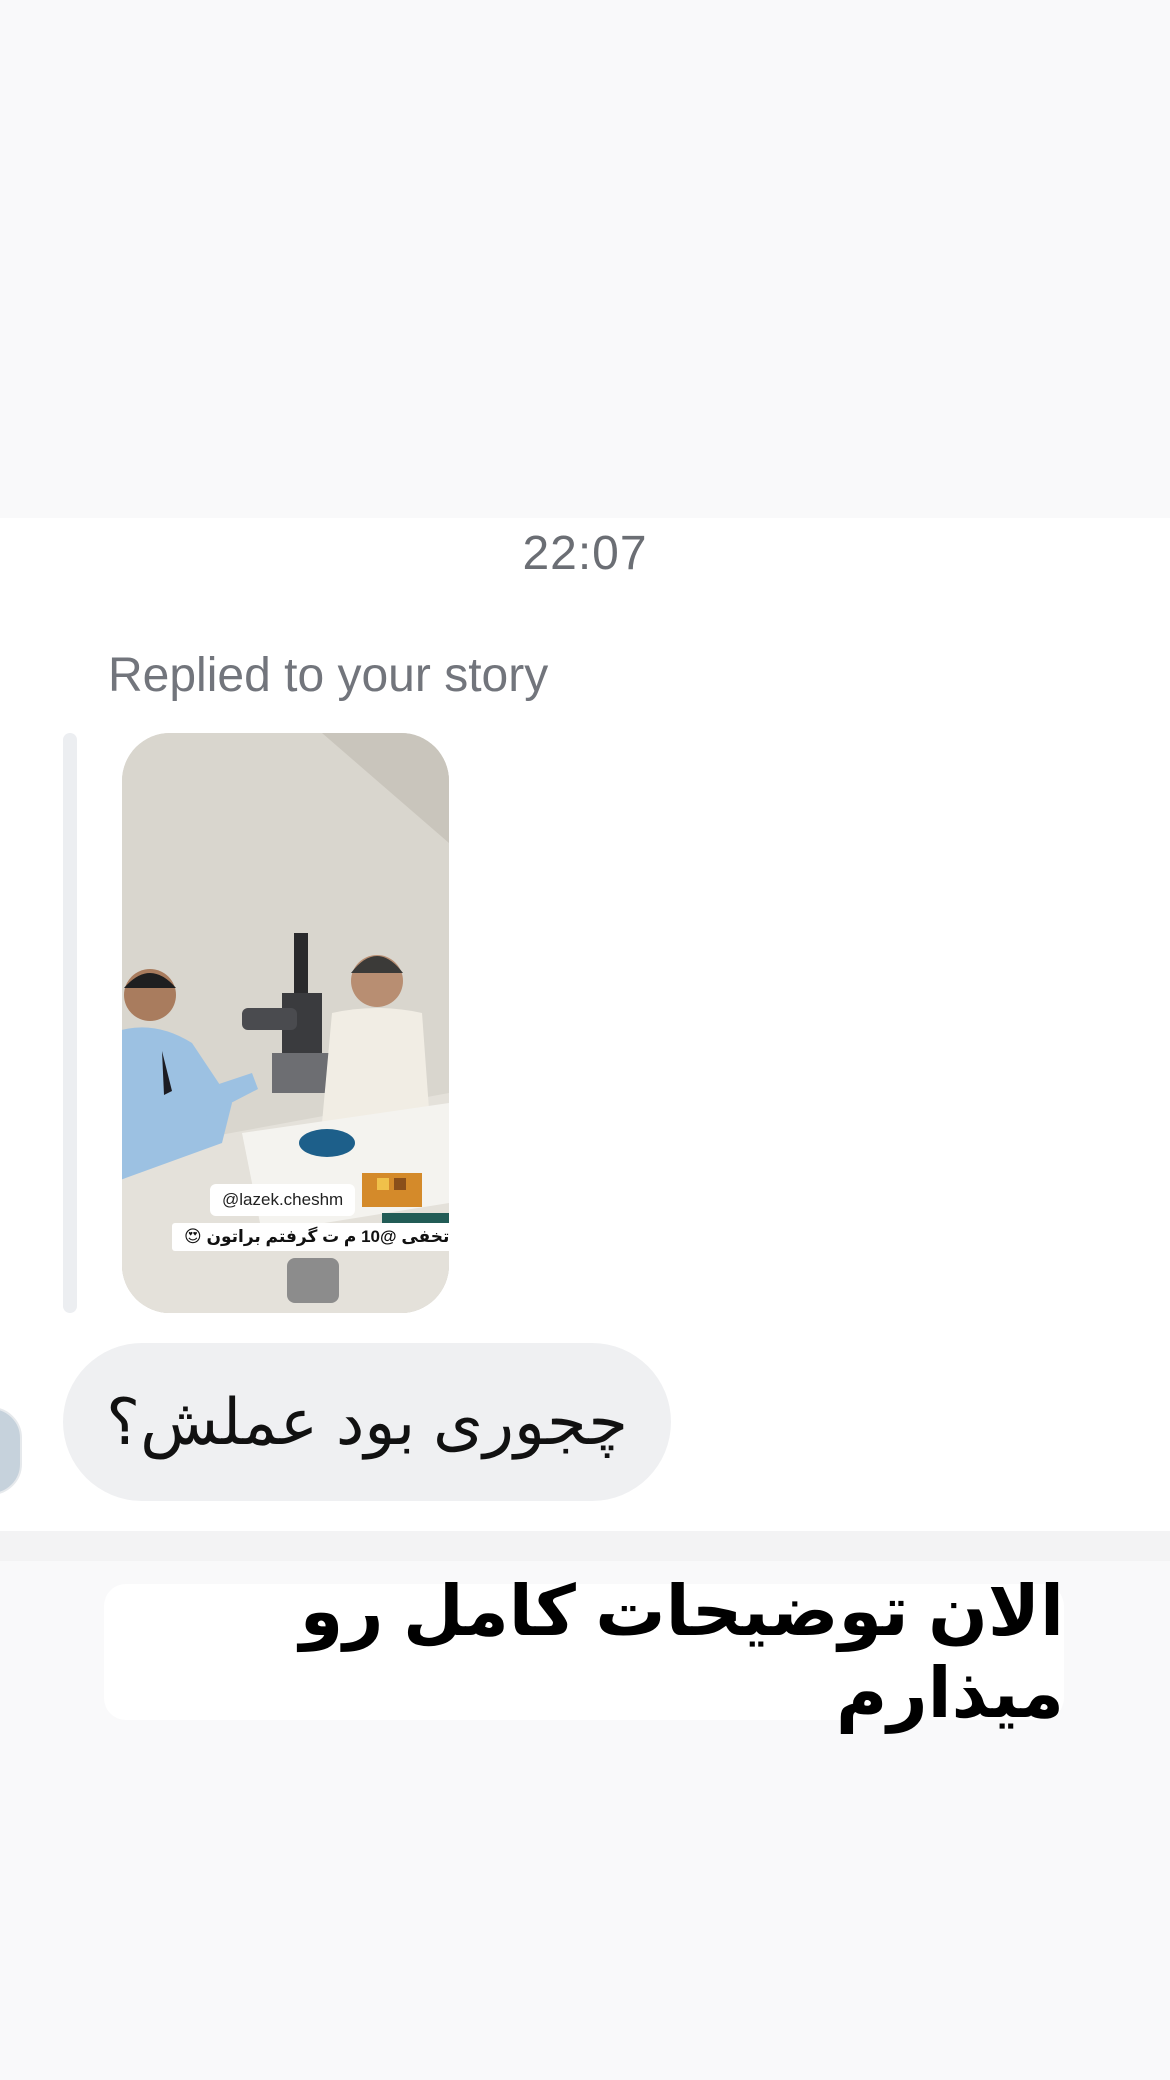  What do you see at coordinates (367, 1422) in the screenshot?
I see `message-bubble: چجوری بود عملش؟` at bounding box center [367, 1422].